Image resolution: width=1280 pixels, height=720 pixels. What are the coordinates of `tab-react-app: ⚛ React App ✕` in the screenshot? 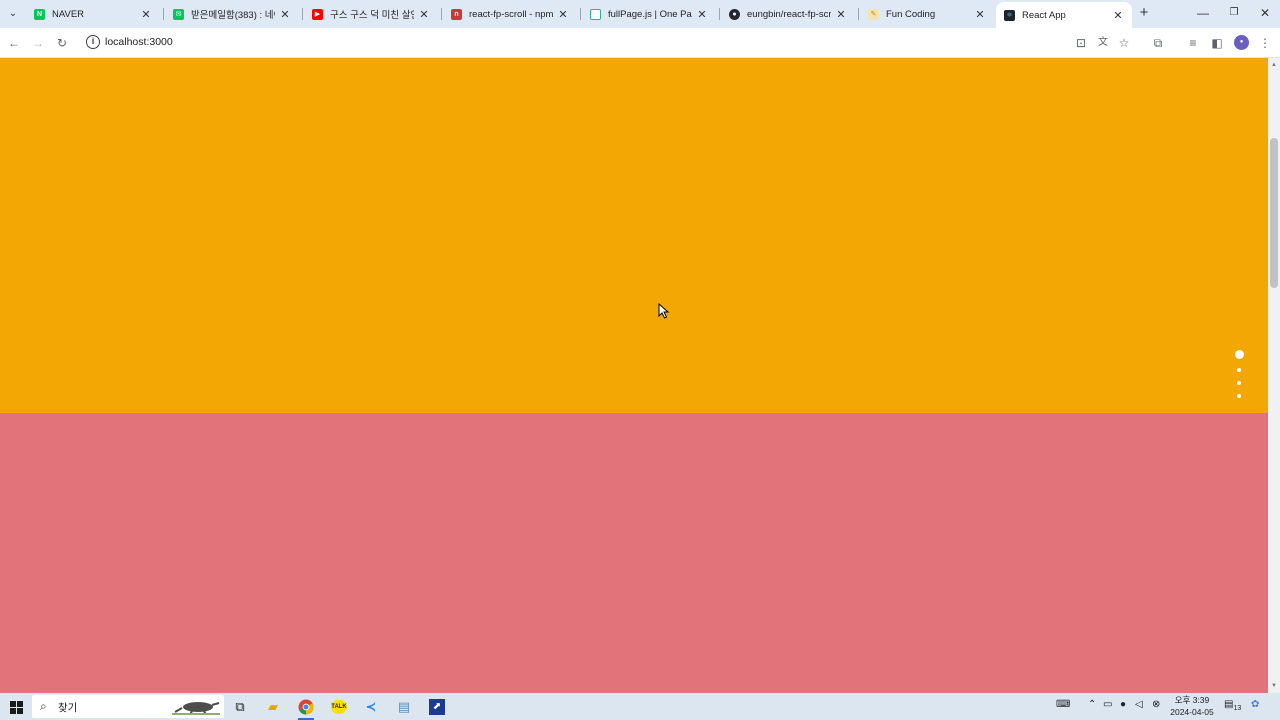 It's located at (1064, 15).